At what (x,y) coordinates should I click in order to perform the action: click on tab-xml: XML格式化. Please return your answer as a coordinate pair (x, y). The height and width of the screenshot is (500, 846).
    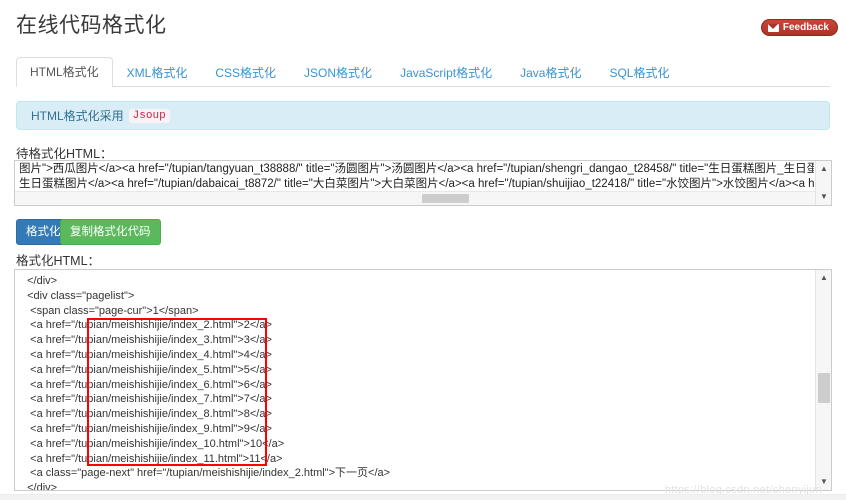
    Looking at the image, I should click on (157, 72).